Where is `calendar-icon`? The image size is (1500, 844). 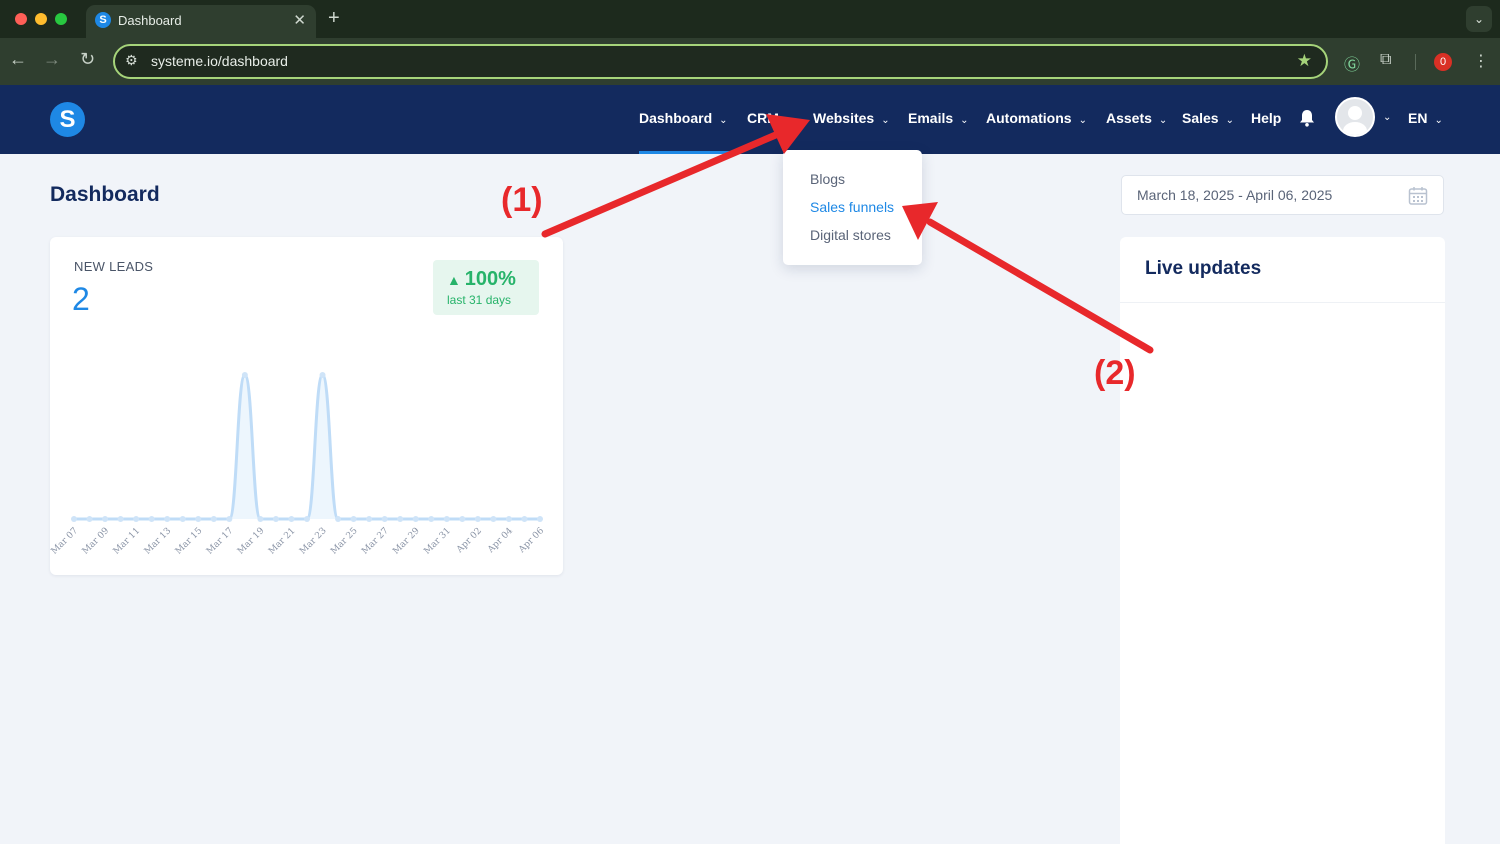
calendar-icon is located at coordinates (1418, 196).